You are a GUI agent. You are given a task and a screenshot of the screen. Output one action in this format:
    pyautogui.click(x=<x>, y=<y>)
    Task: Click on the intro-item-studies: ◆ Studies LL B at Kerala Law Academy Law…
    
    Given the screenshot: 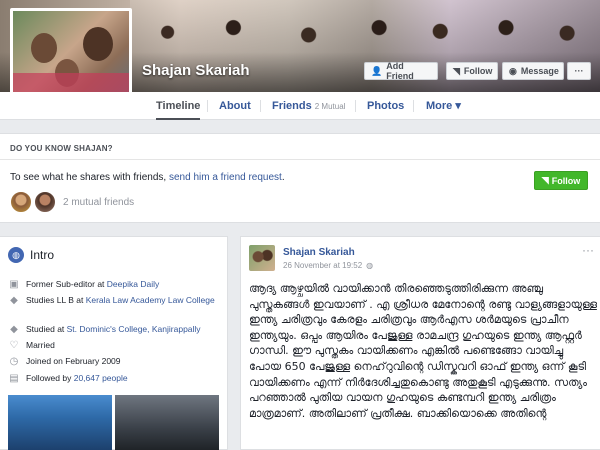 What is the action you would take?
    pyautogui.click(x=114, y=300)
    